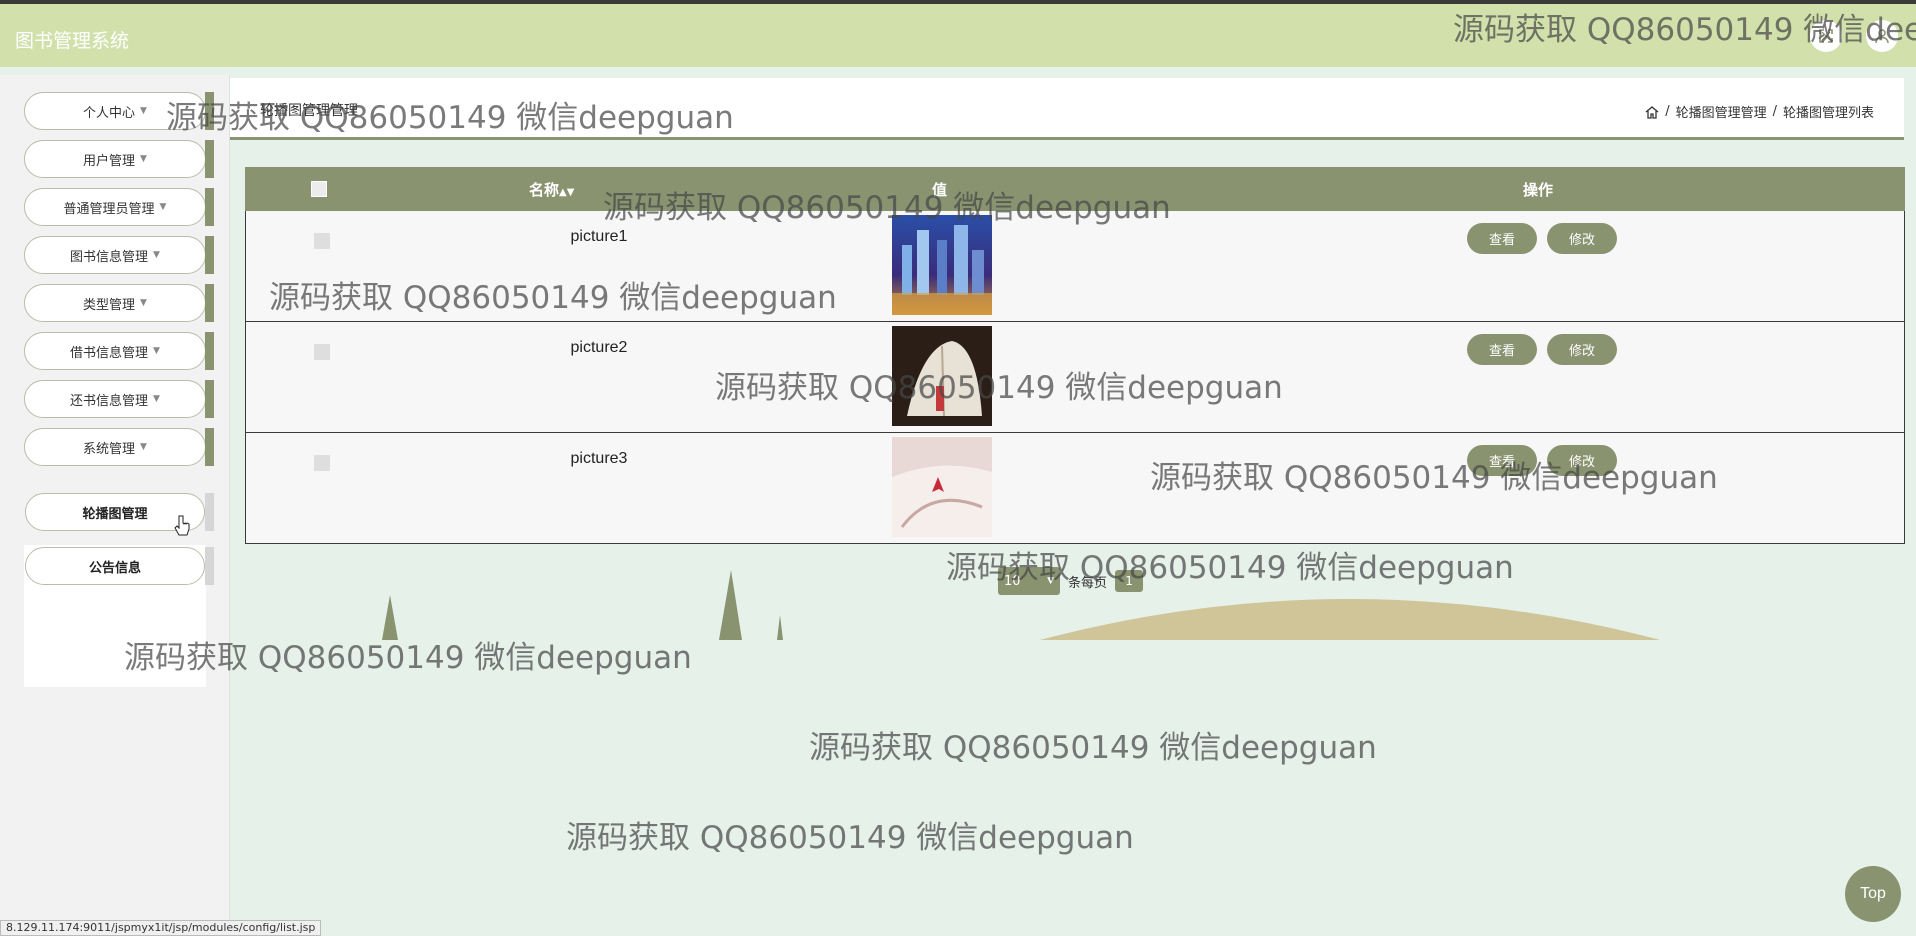  What do you see at coordinates (599, 458) in the screenshot?
I see `row-name: picture3` at bounding box center [599, 458].